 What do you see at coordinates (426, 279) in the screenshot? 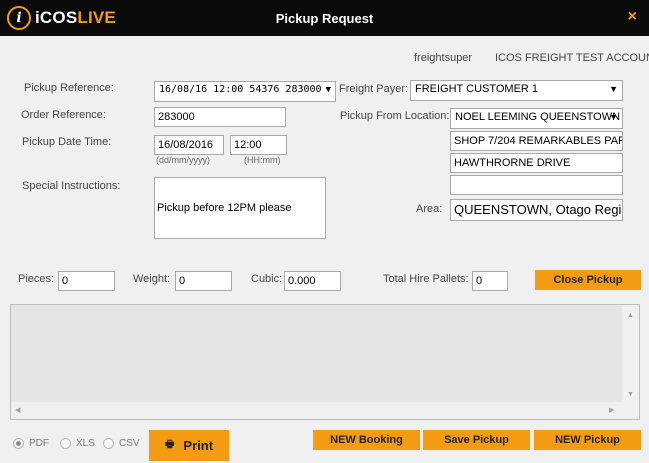
I see `hire-pallets-label: Total Hire Pallets:` at bounding box center [426, 279].